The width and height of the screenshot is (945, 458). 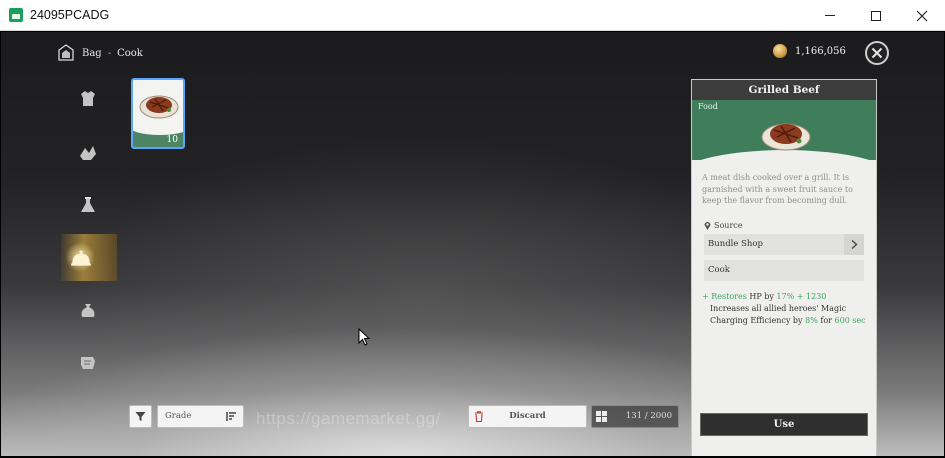 I want to click on discard-button: Discard, so click(x=527, y=416).